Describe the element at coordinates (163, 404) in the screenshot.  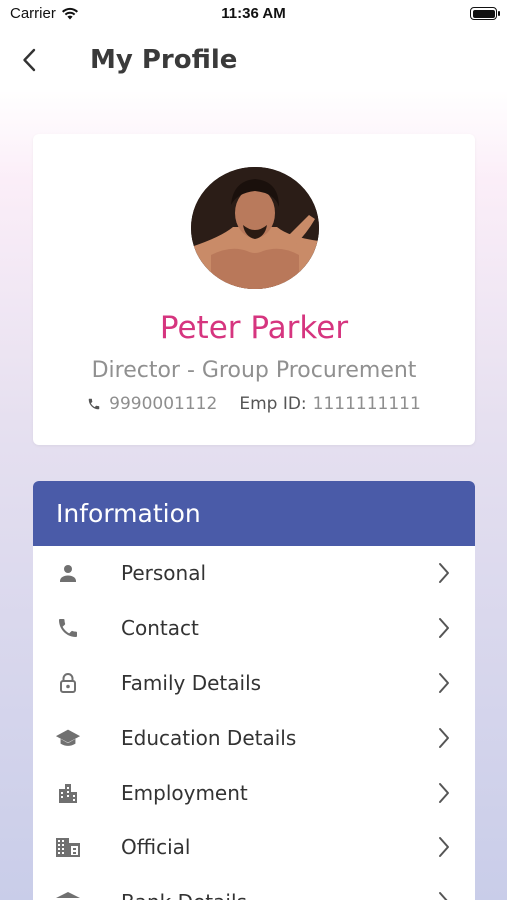
I see `phone-number: 9990001112` at that location.